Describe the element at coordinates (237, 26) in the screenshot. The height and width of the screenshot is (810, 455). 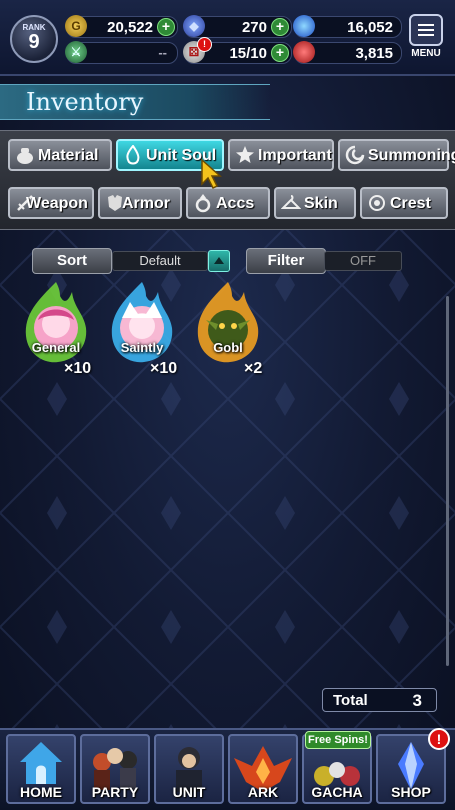
I see `lapis-counter: ◆ 270 +` at that location.